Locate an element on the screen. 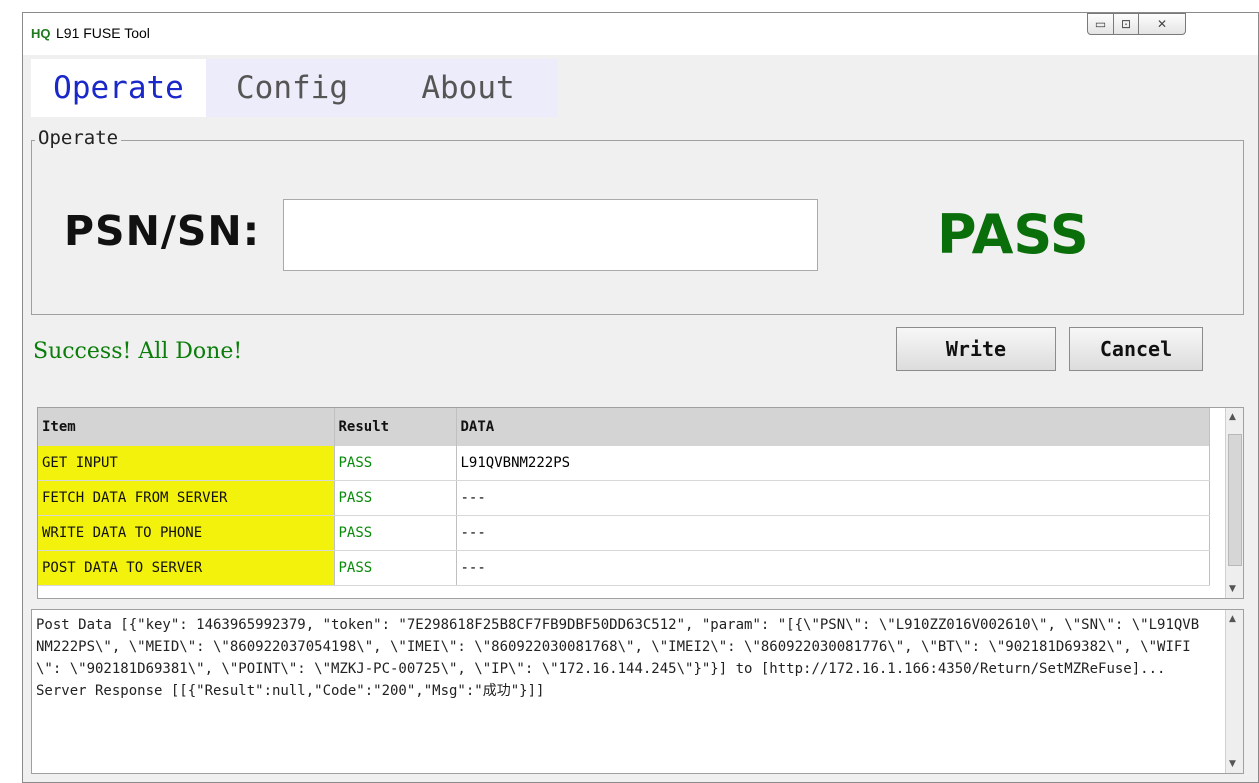  app-logo-icon: HQ is located at coordinates (41, 33).